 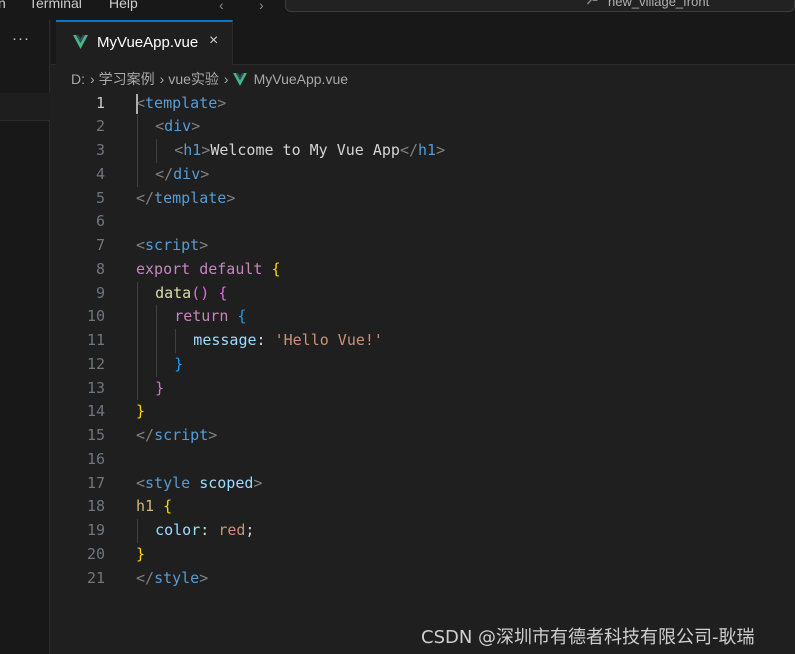 I want to click on line-number: 3, so click(x=100, y=150).